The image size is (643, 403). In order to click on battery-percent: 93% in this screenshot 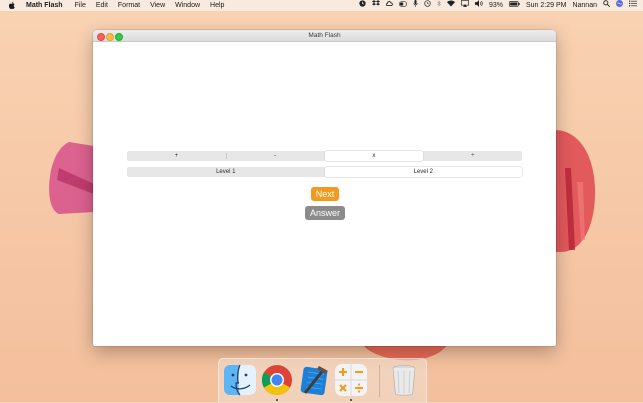, I will do `click(495, 5)`.